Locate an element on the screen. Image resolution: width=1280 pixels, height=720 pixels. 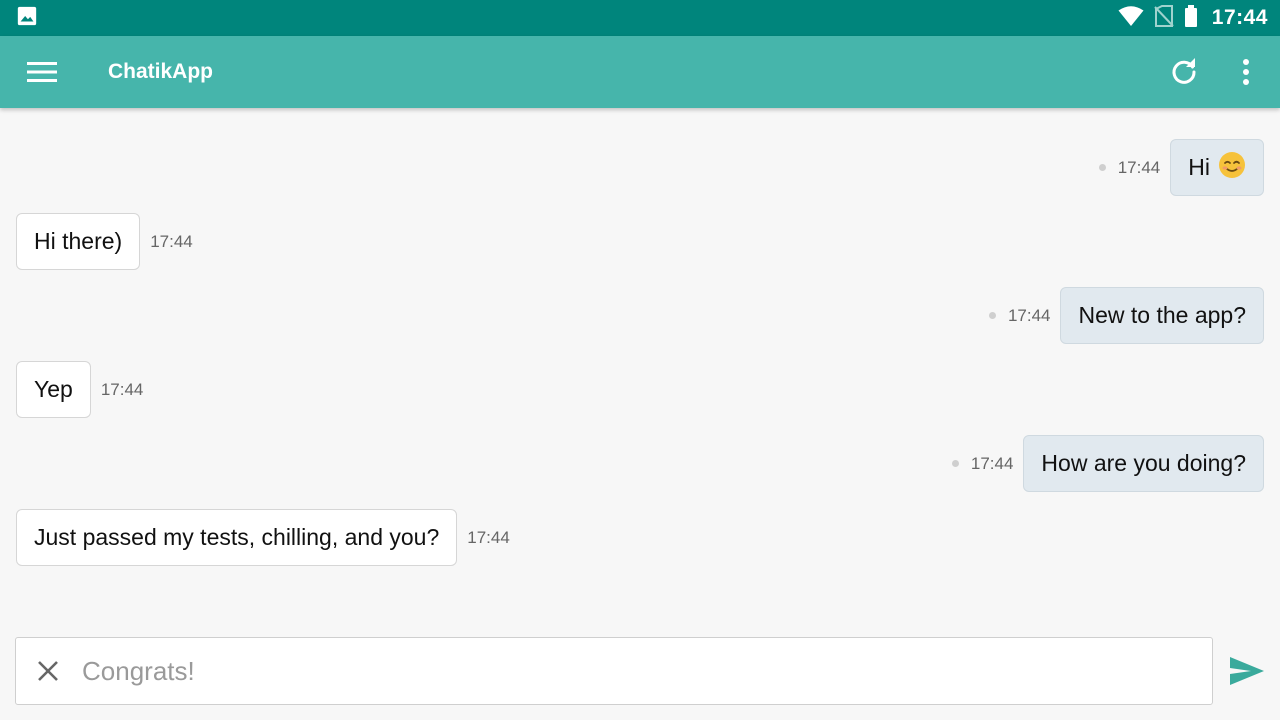
message-bubble: Just passed my tests, chilling, and you? is located at coordinates (237, 537).